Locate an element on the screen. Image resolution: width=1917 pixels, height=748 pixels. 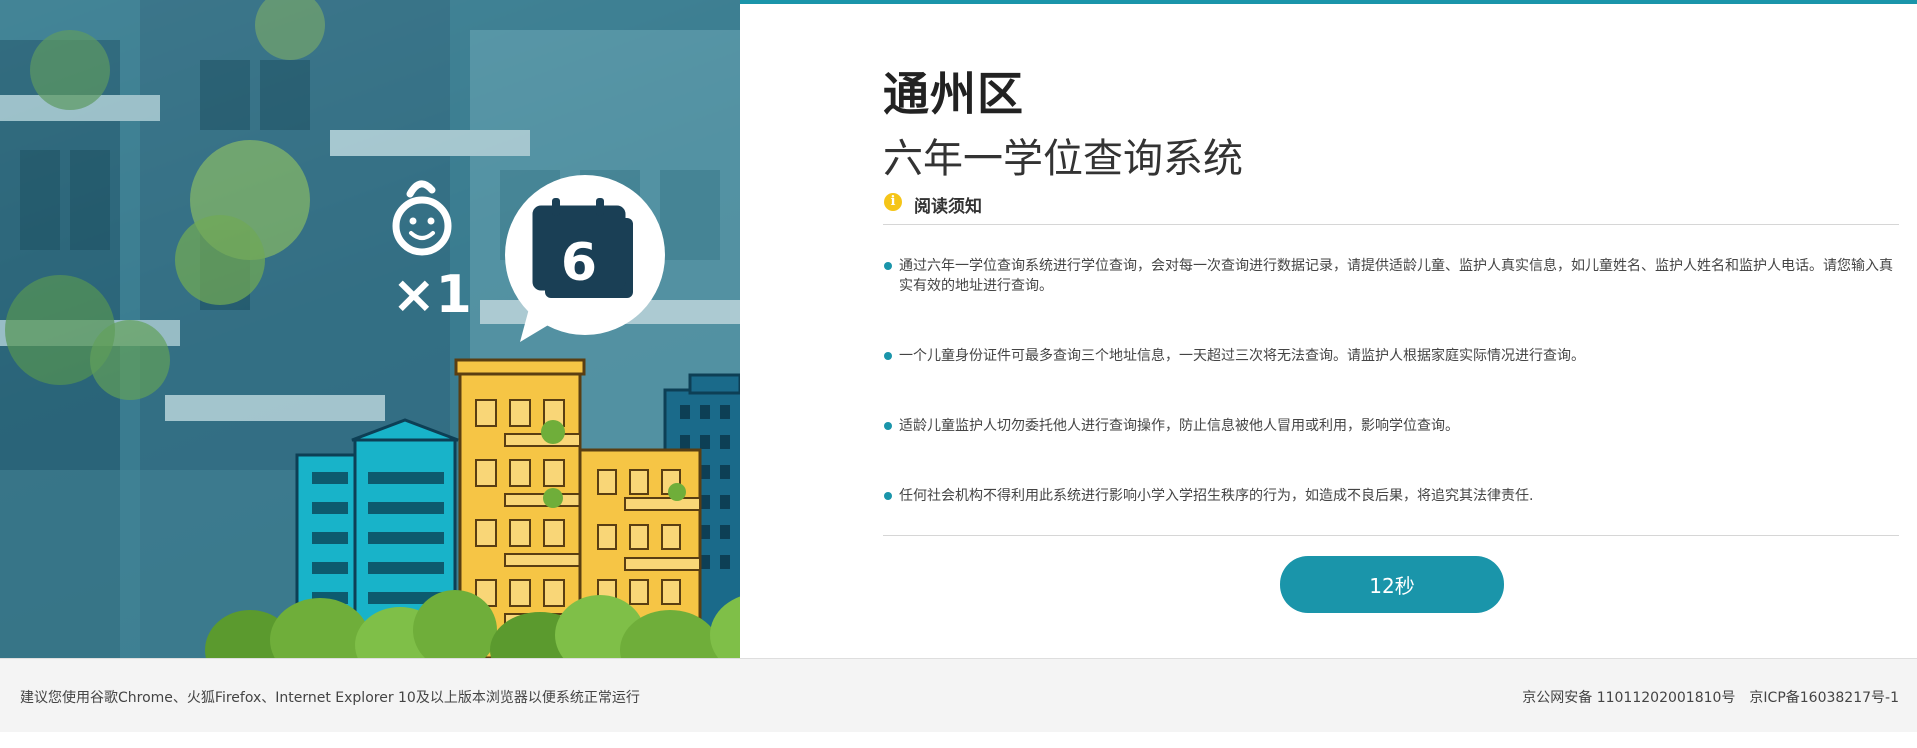
police-record: 京公网安备 11011202001810号 is located at coordinates (1629, 698).